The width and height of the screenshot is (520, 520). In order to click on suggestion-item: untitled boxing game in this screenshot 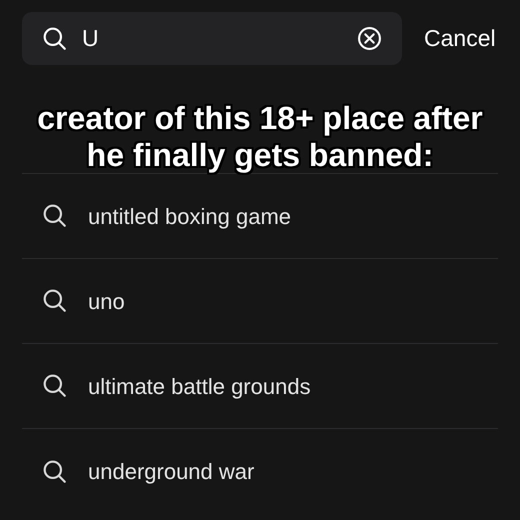, I will do `click(260, 216)`.